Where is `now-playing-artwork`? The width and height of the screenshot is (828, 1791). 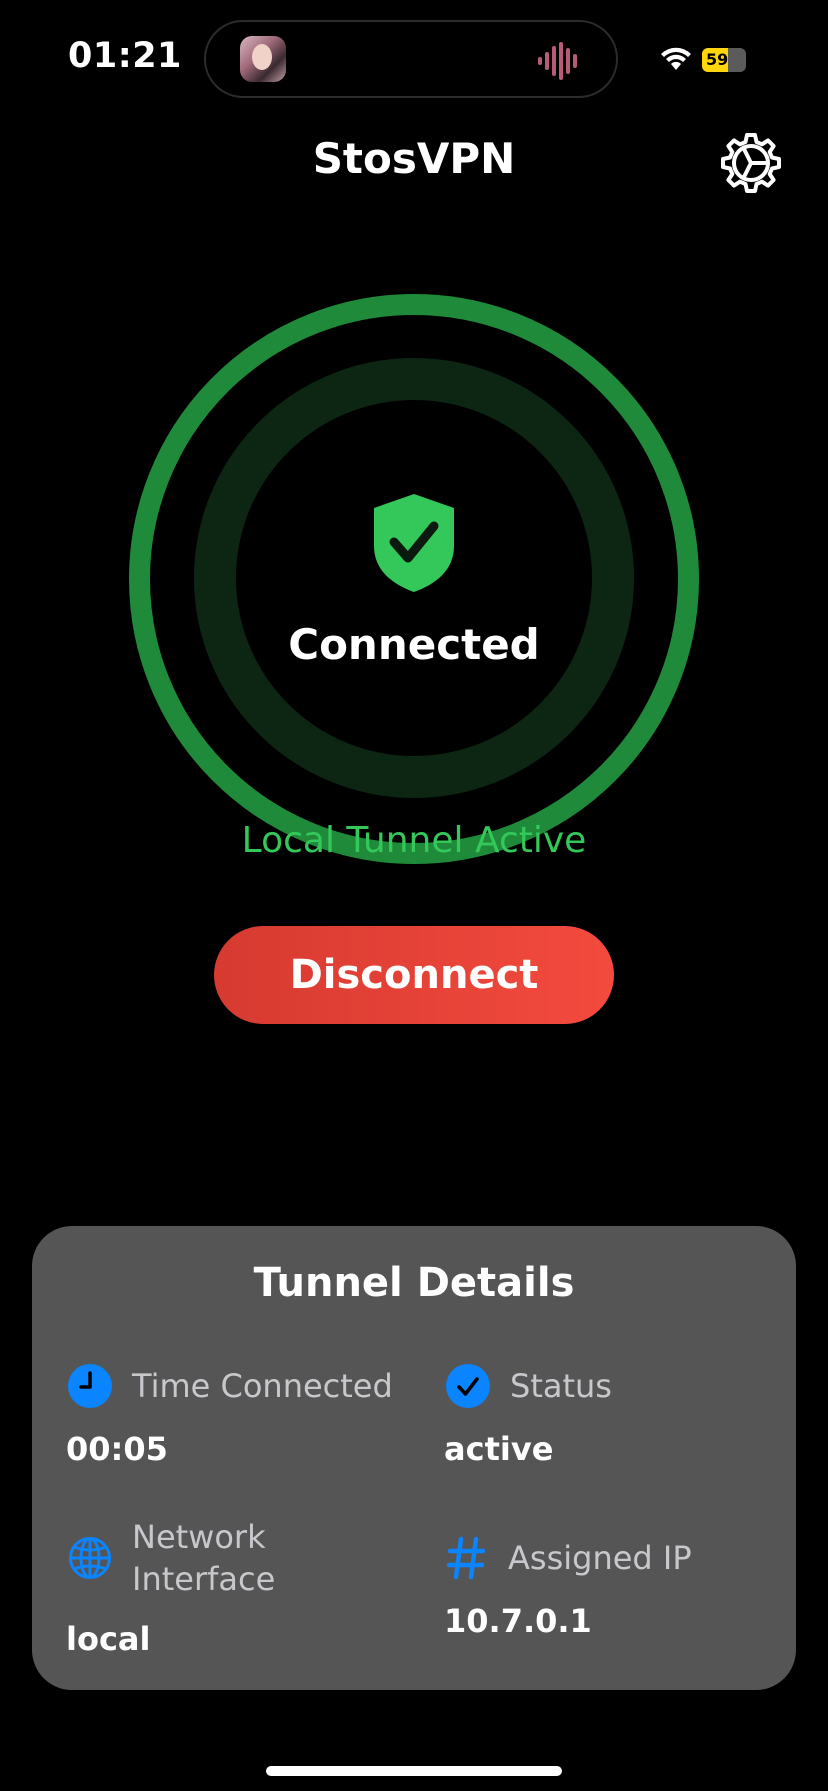 now-playing-artwork is located at coordinates (263, 59).